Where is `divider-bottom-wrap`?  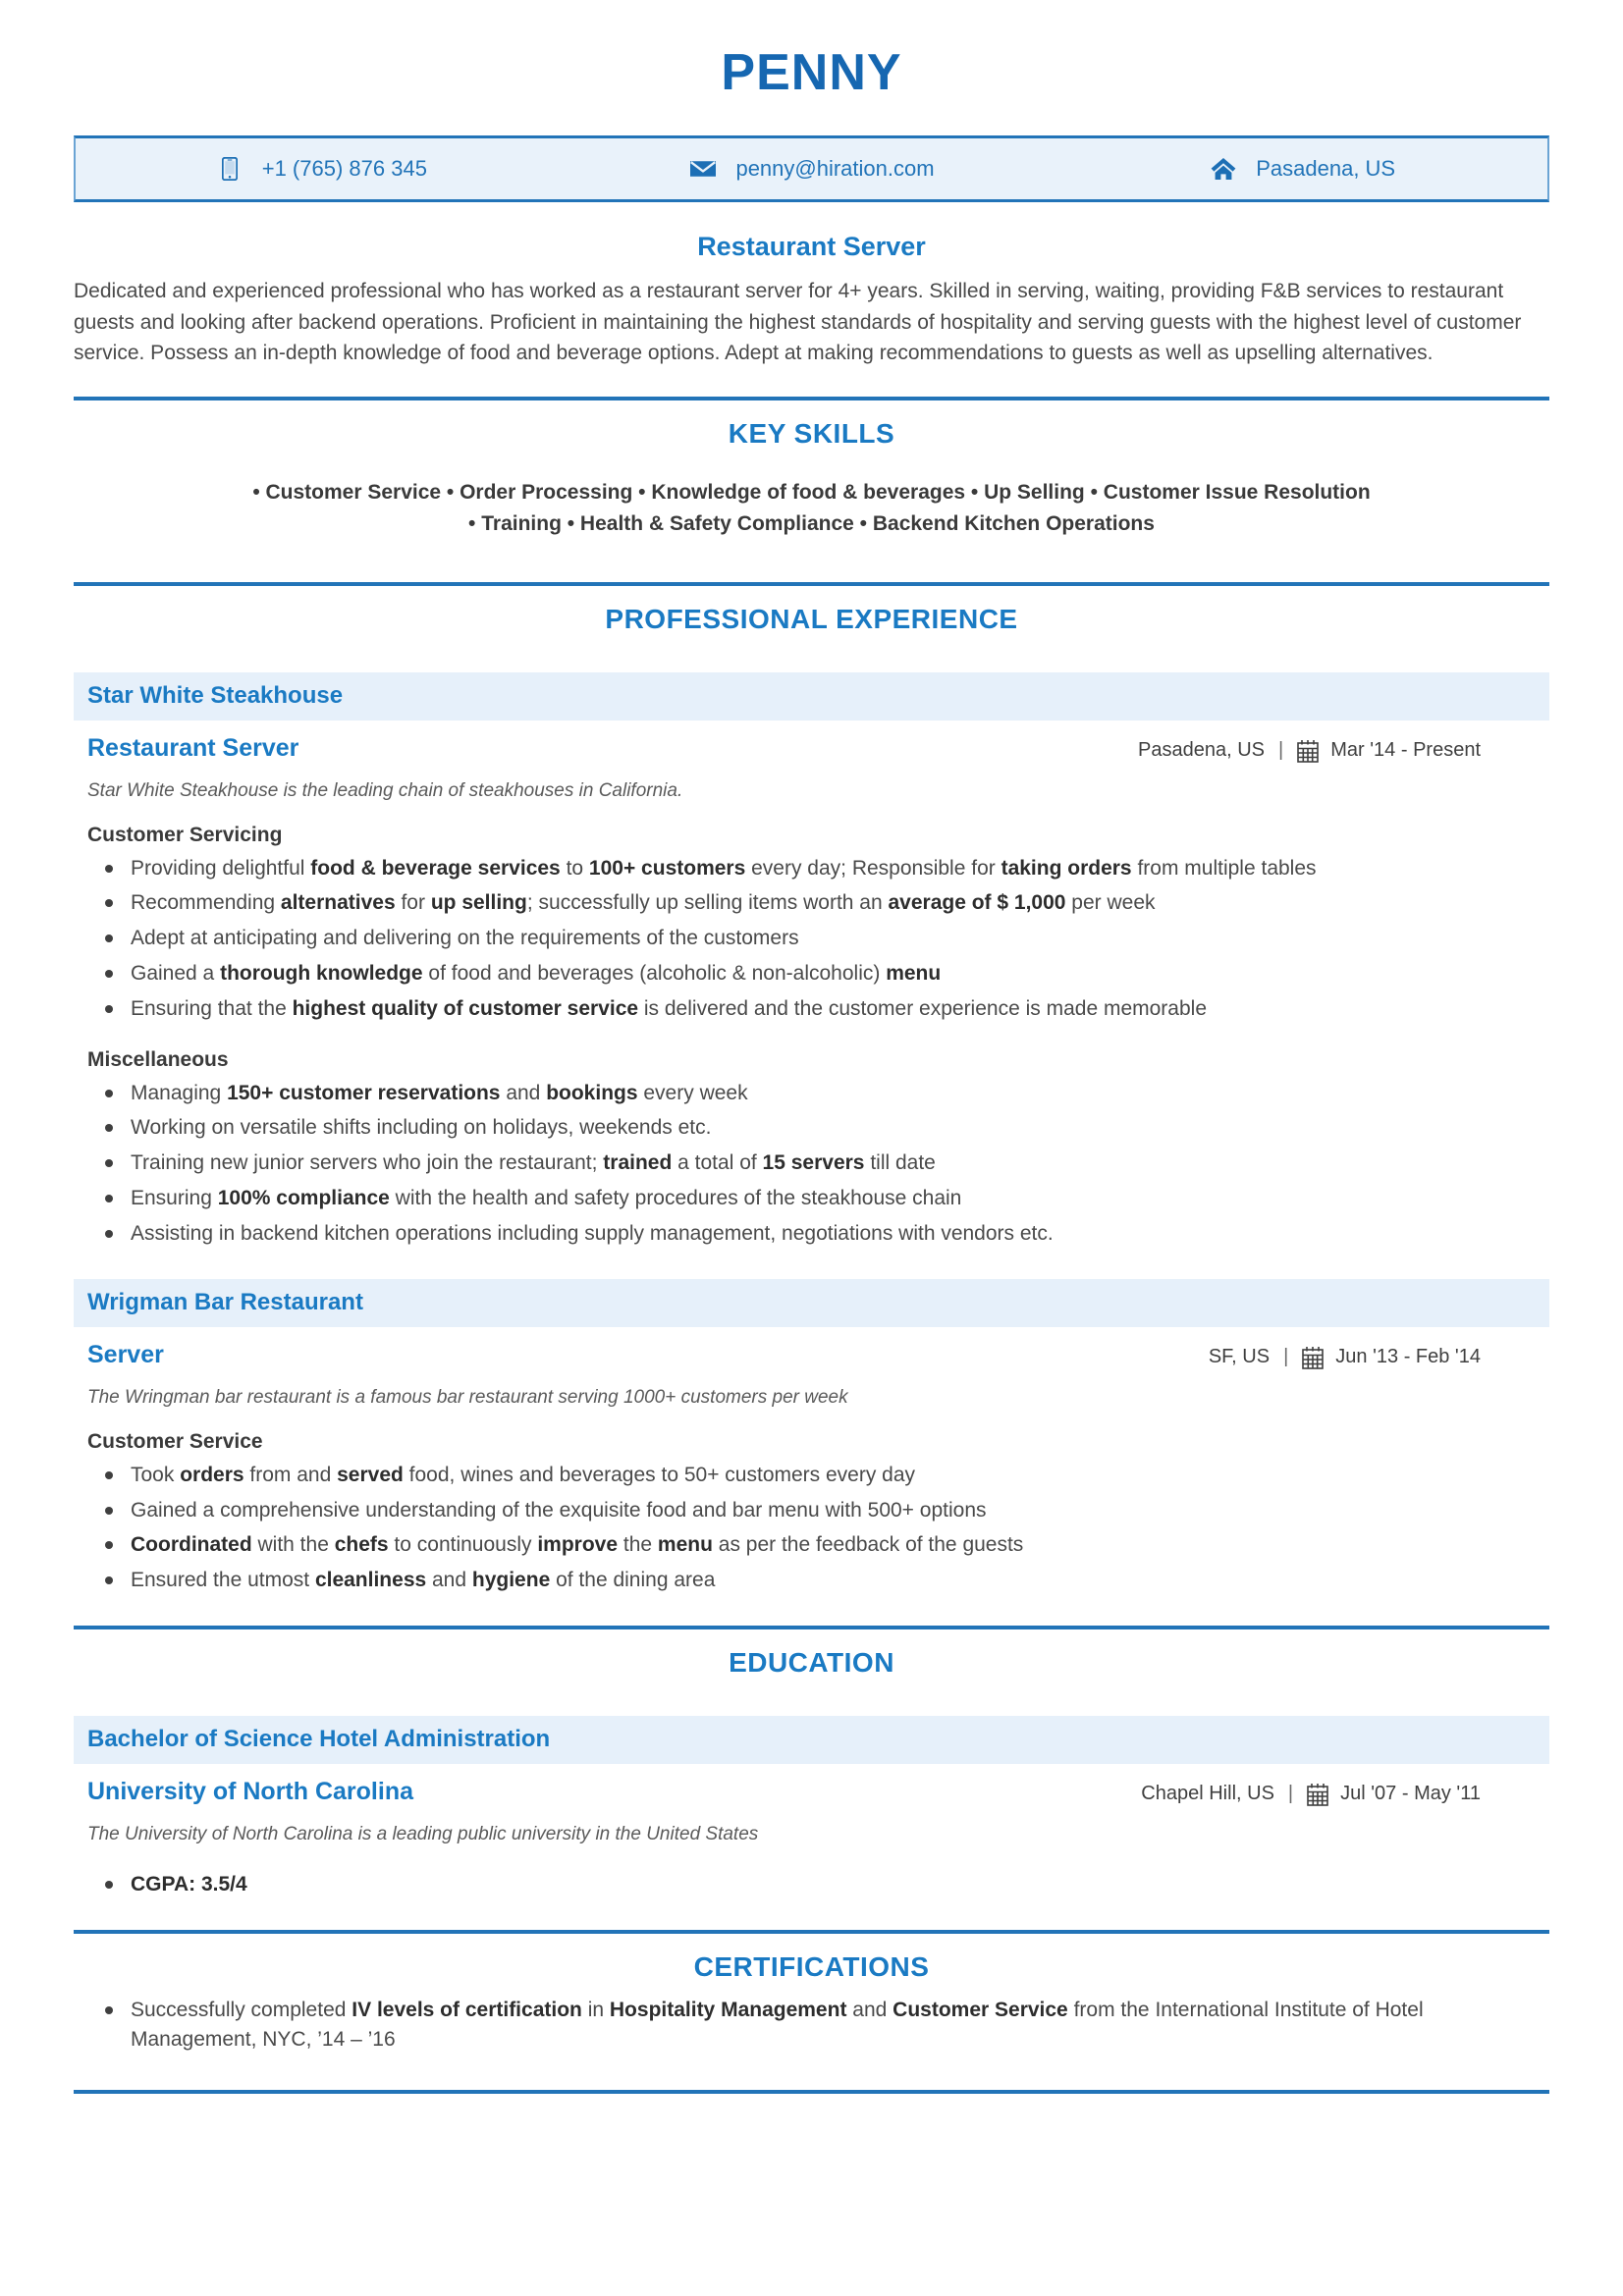 divider-bottom-wrap is located at coordinates (811, 2089).